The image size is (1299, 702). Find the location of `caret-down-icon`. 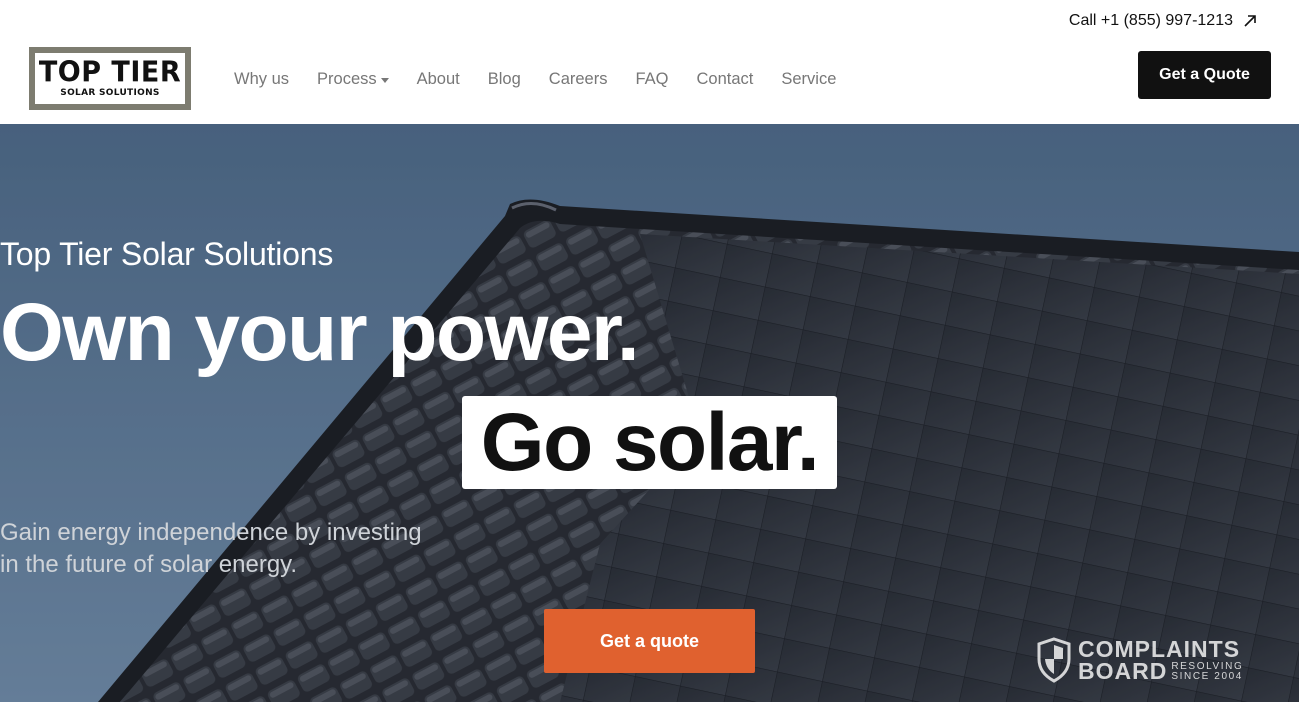

caret-down-icon is located at coordinates (384, 80).